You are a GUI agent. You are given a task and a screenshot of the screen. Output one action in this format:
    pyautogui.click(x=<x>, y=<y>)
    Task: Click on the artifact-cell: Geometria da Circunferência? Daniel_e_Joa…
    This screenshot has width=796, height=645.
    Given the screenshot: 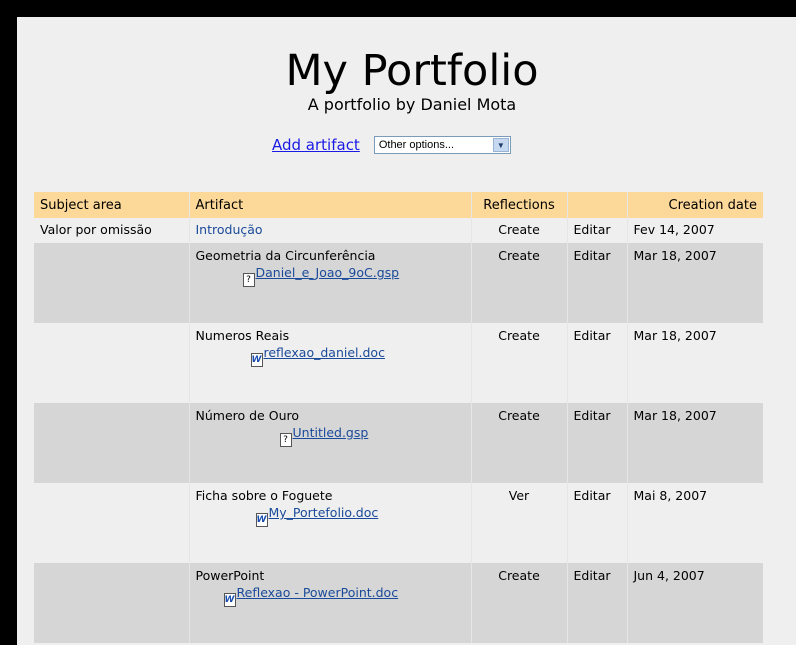 What is the action you would take?
    pyautogui.click(x=329, y=283)
    